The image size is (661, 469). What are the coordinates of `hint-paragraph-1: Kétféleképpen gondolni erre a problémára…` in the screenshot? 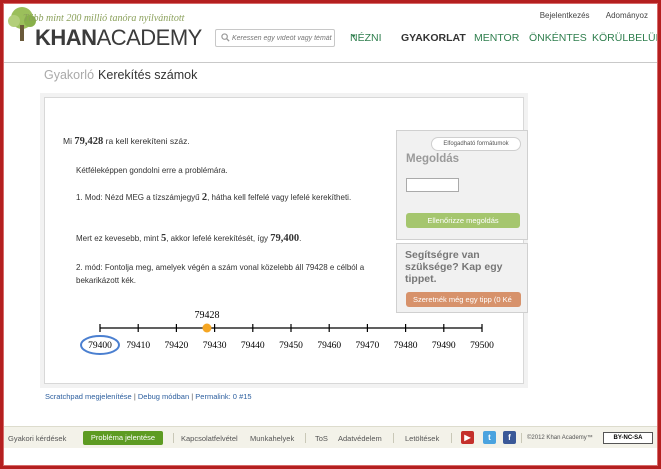 It's located at (152, 170).